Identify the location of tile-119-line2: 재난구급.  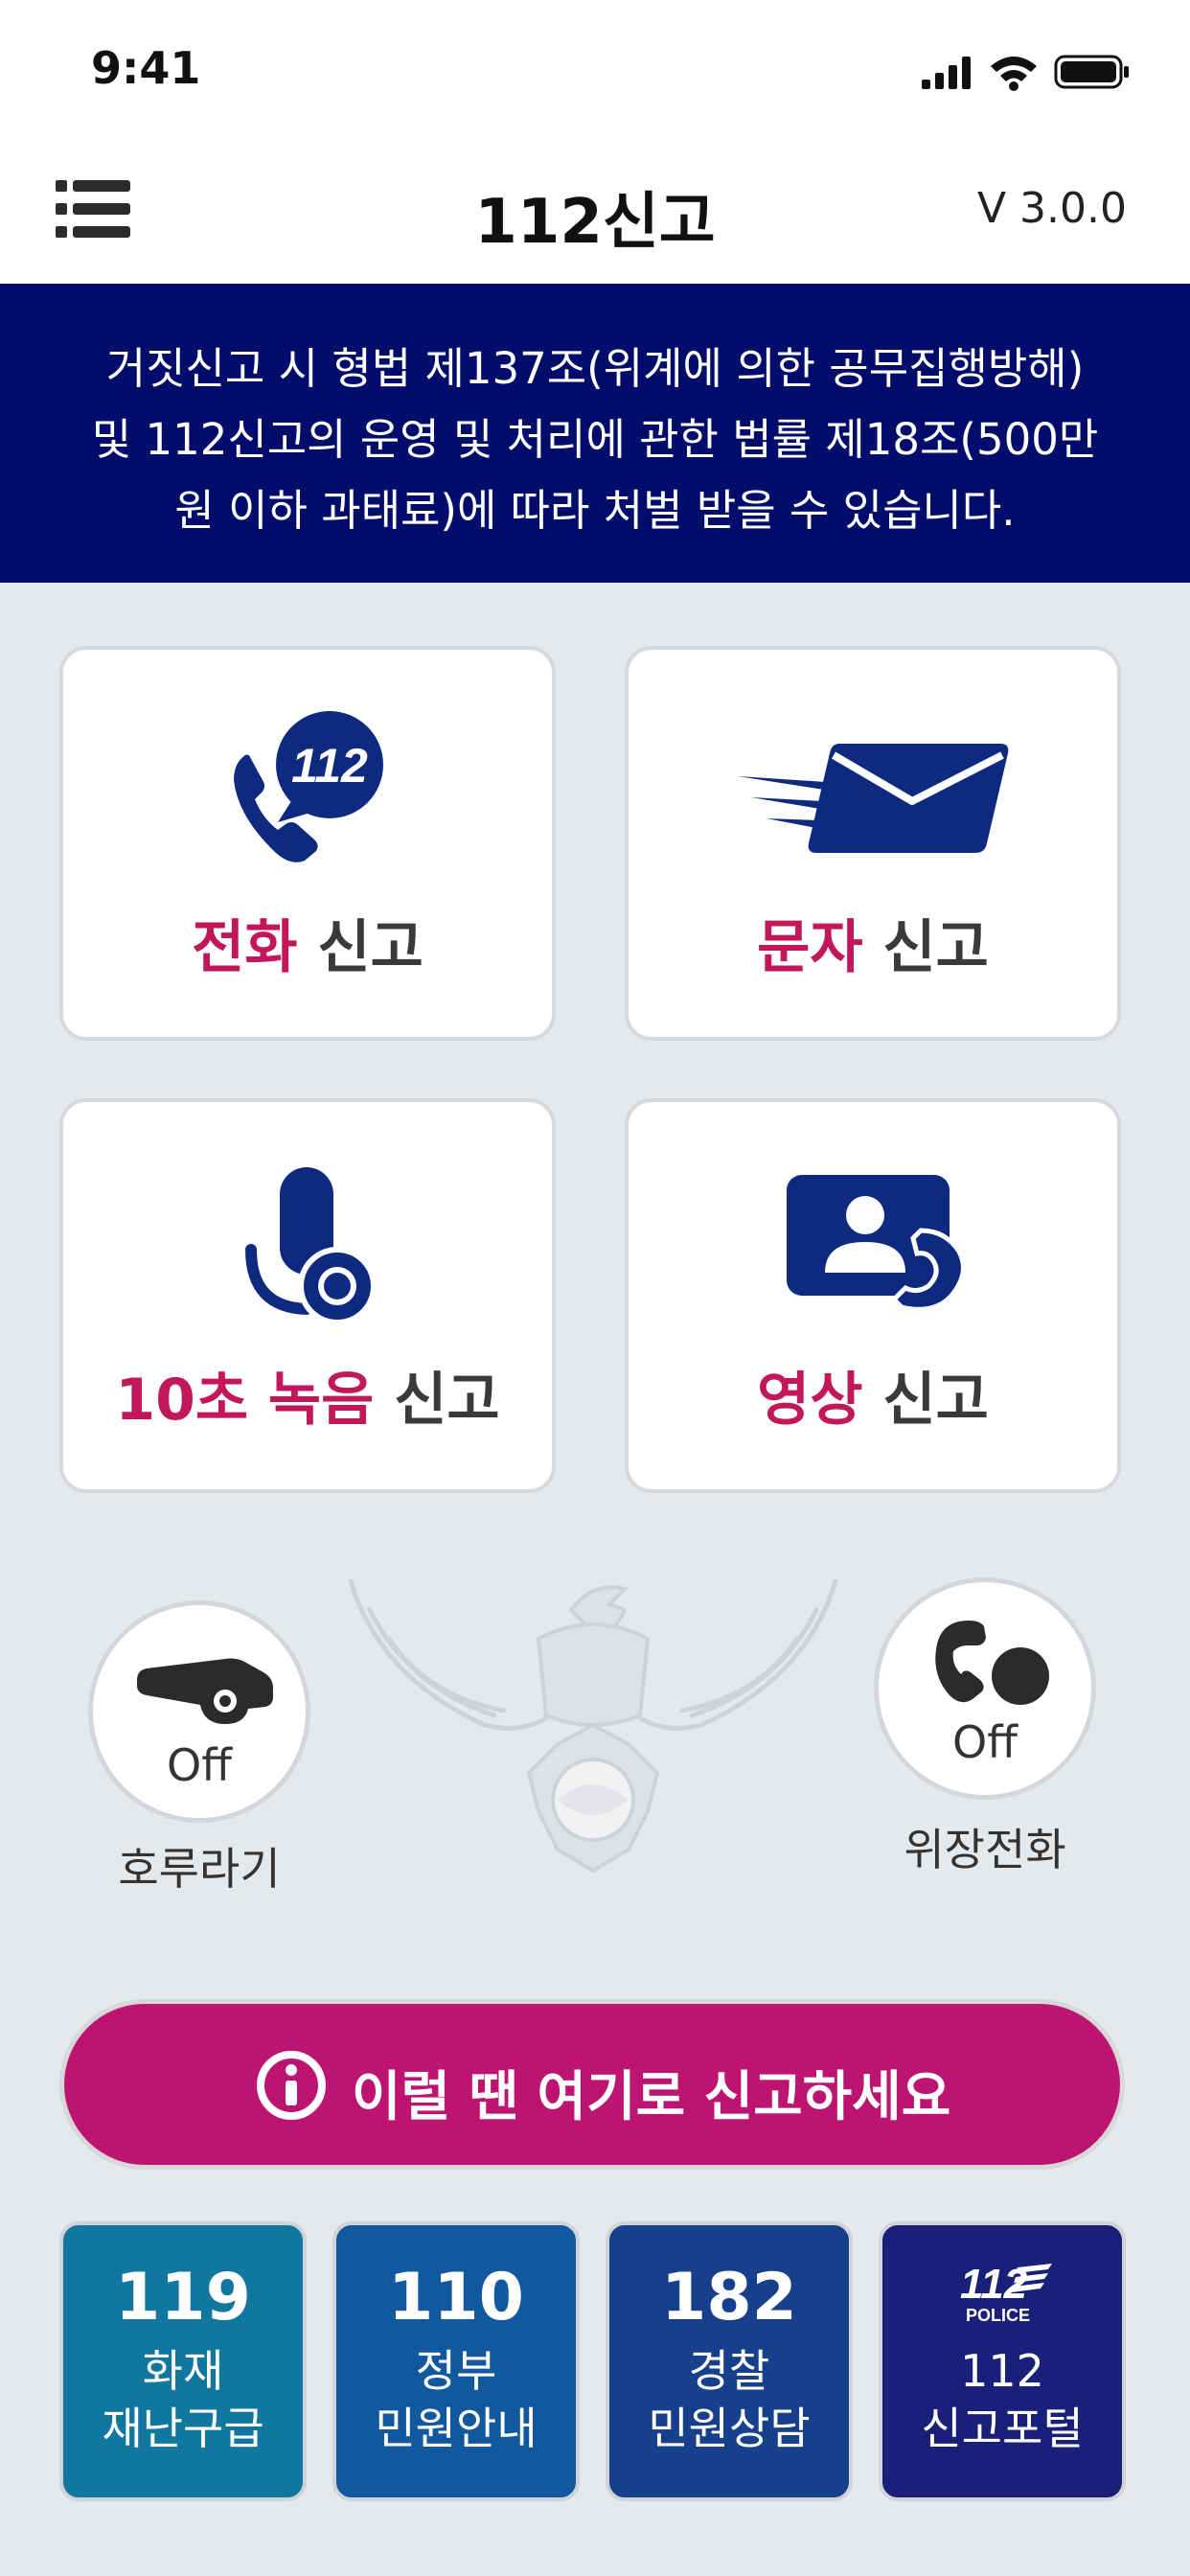
(183, 2428).